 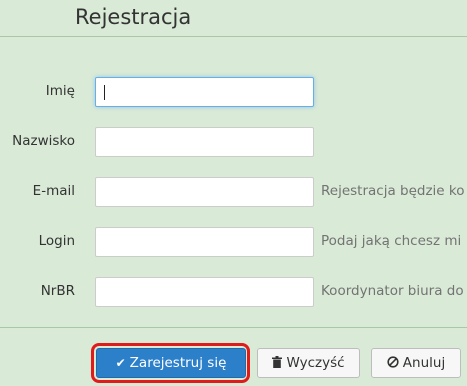 I want to click on trash-icon, so click(x=277, y=363).